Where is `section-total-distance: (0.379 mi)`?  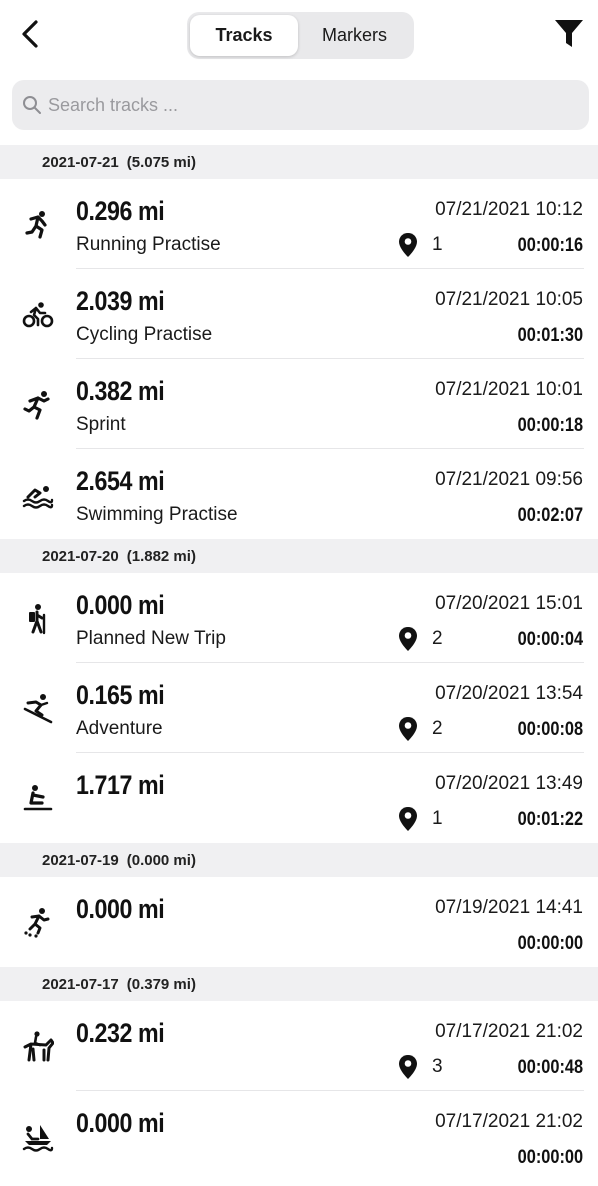
section-total-distance: (0.379 mi) is located at coordinates (161, 984).